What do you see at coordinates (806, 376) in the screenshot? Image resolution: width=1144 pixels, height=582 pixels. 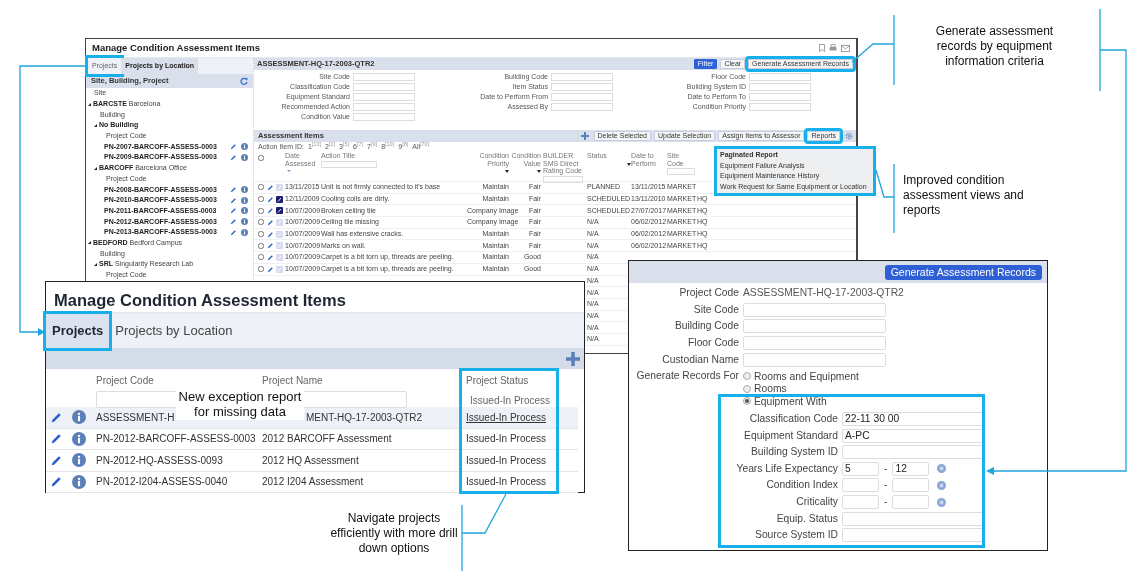 I see `radio-label: Rooms and Equipment` at bounding box center [806, 376].